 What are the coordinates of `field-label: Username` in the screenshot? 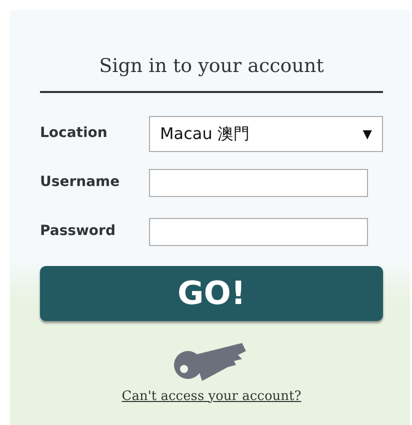 It's located at (80, 182).